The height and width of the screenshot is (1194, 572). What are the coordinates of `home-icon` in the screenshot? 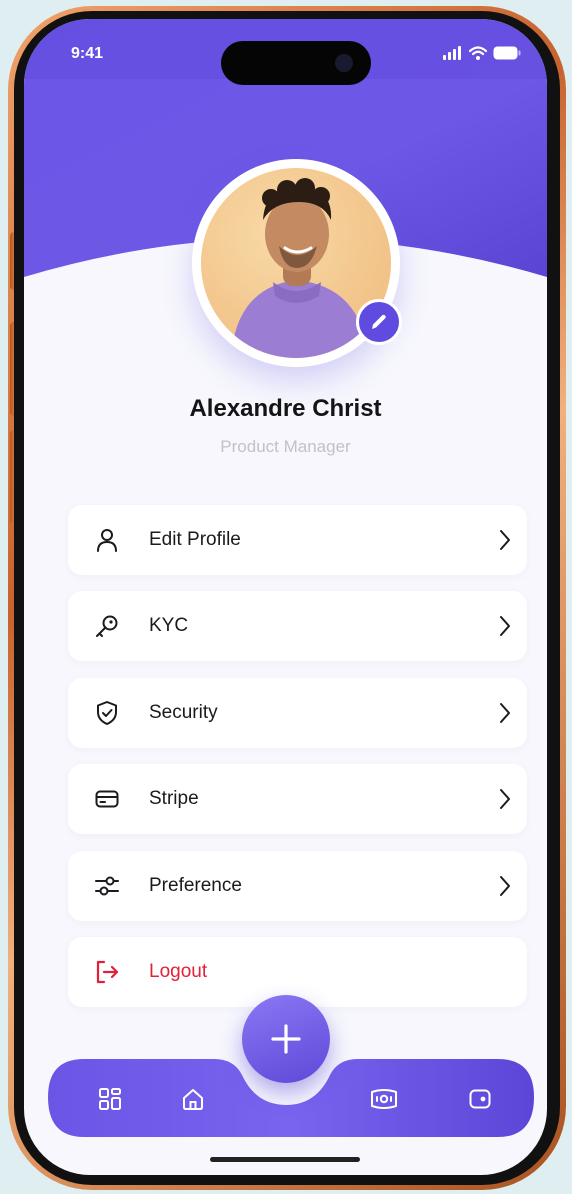 It's located at (193, 1099).